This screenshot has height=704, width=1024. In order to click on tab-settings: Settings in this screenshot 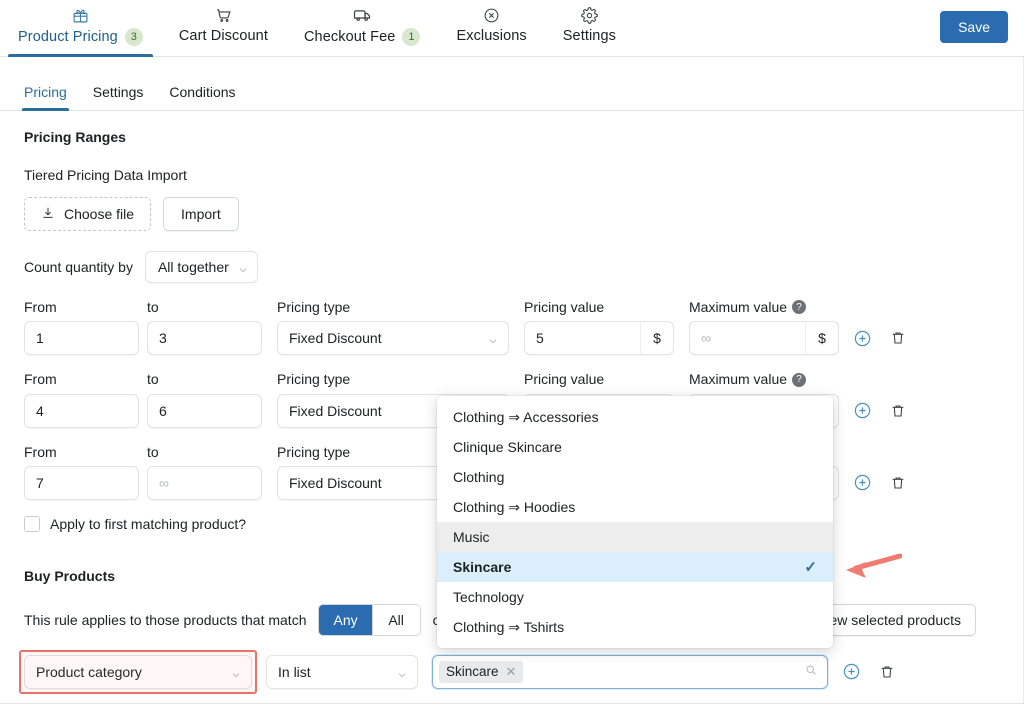, I will do `click(589, 28)`.